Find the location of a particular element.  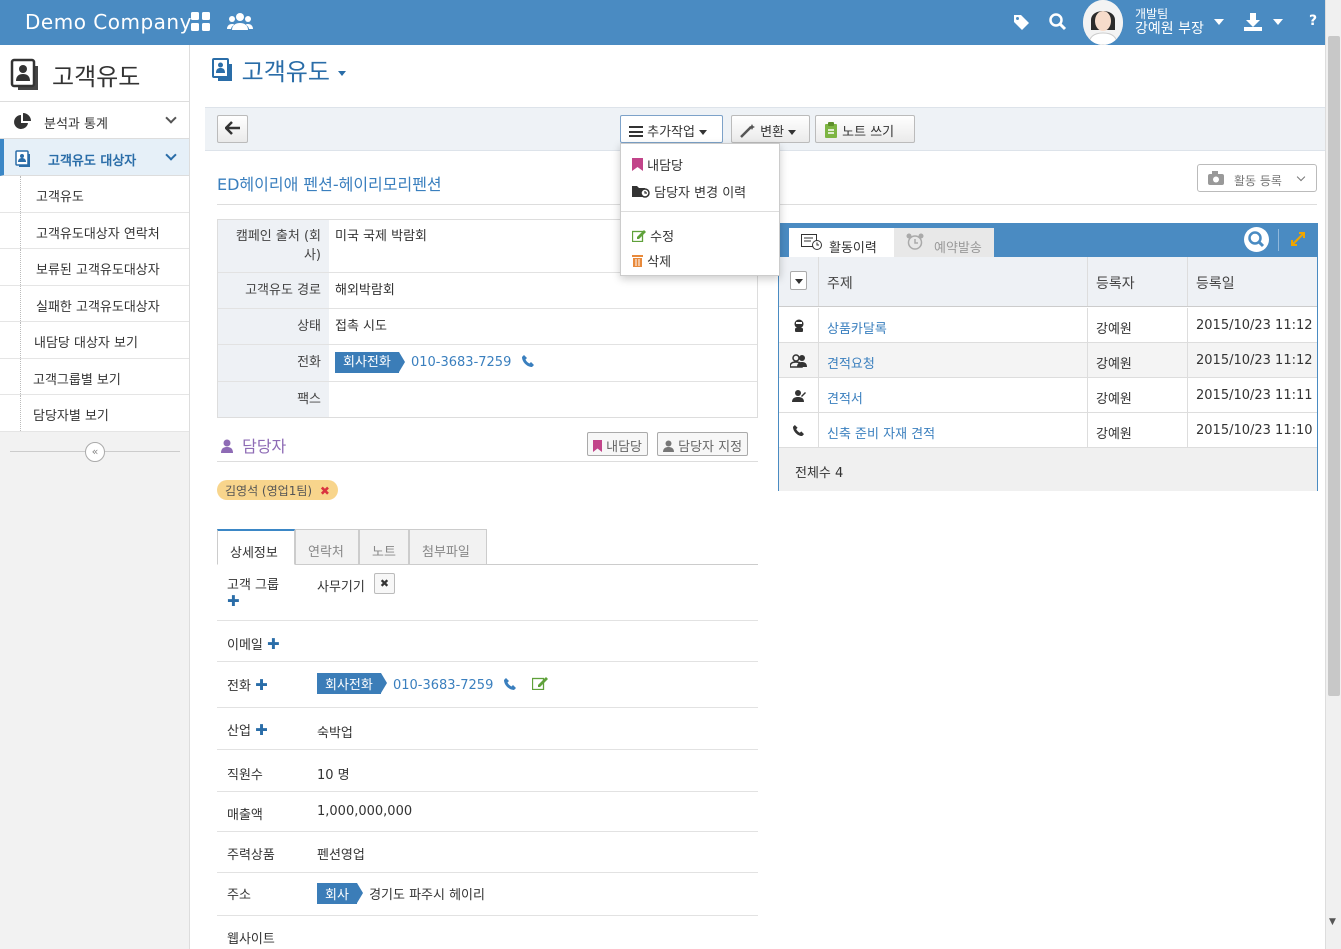

row-subject: 신축 준비 자재 견적 is located at coordinates (952, 430).